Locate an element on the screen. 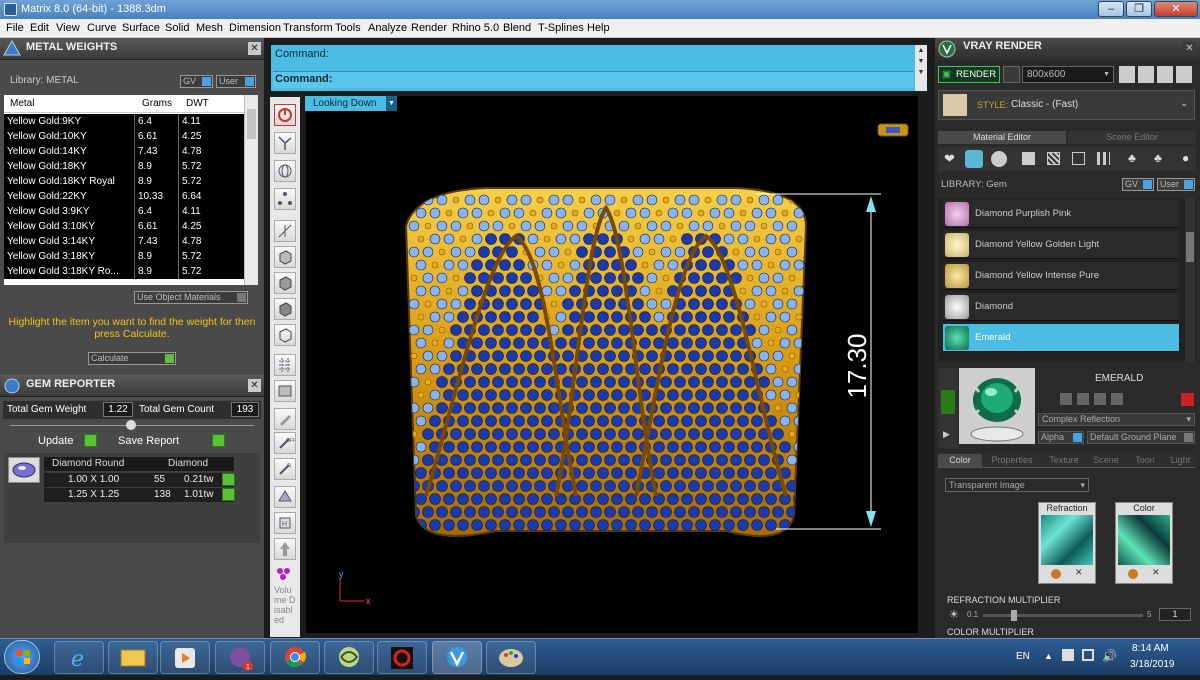  transparent-image-select: Transparent Image ▾ is located at coordinates (1017, 485).